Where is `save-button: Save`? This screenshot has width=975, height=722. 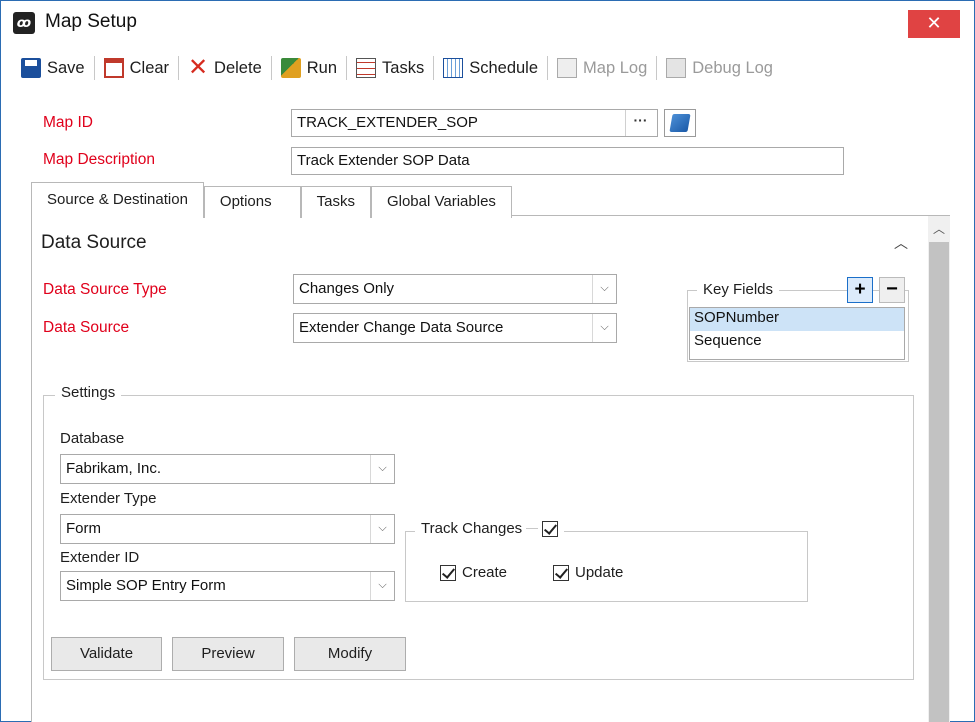
save-button: Save is located at coordinates (53, 68).